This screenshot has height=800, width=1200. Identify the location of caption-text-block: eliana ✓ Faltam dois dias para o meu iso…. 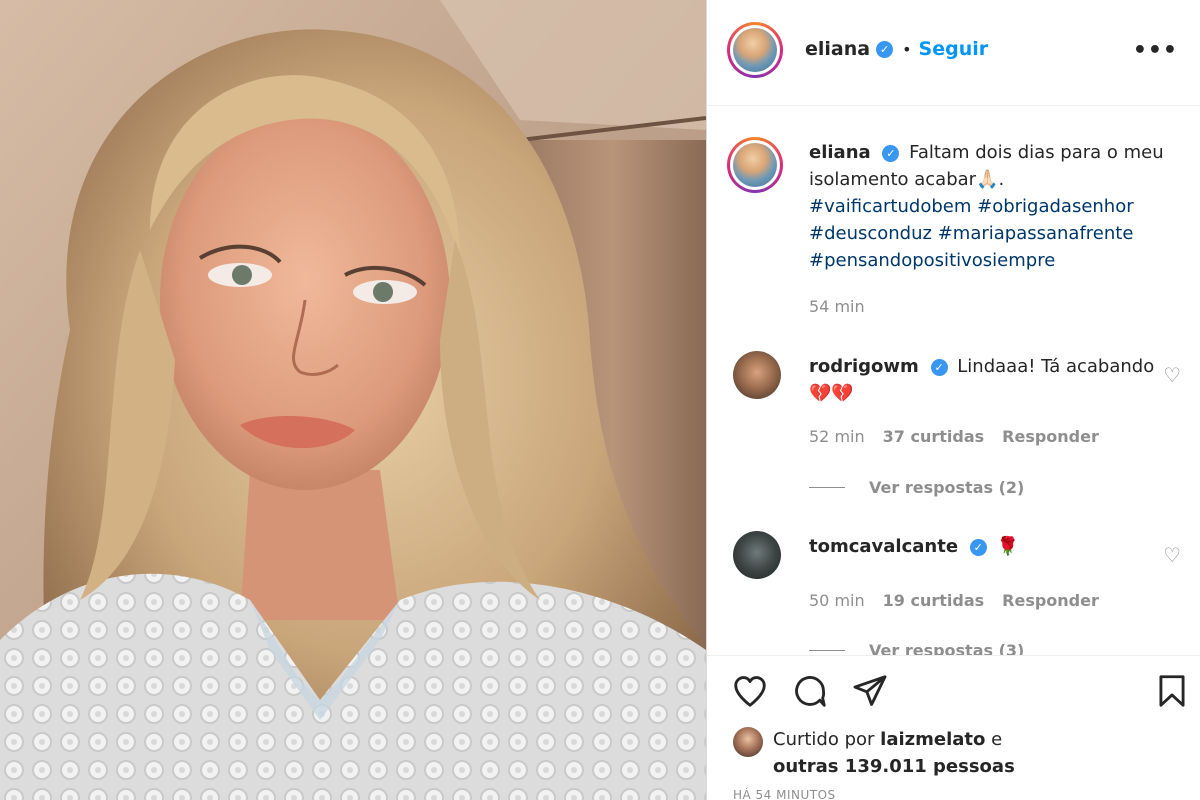
(989, 206).